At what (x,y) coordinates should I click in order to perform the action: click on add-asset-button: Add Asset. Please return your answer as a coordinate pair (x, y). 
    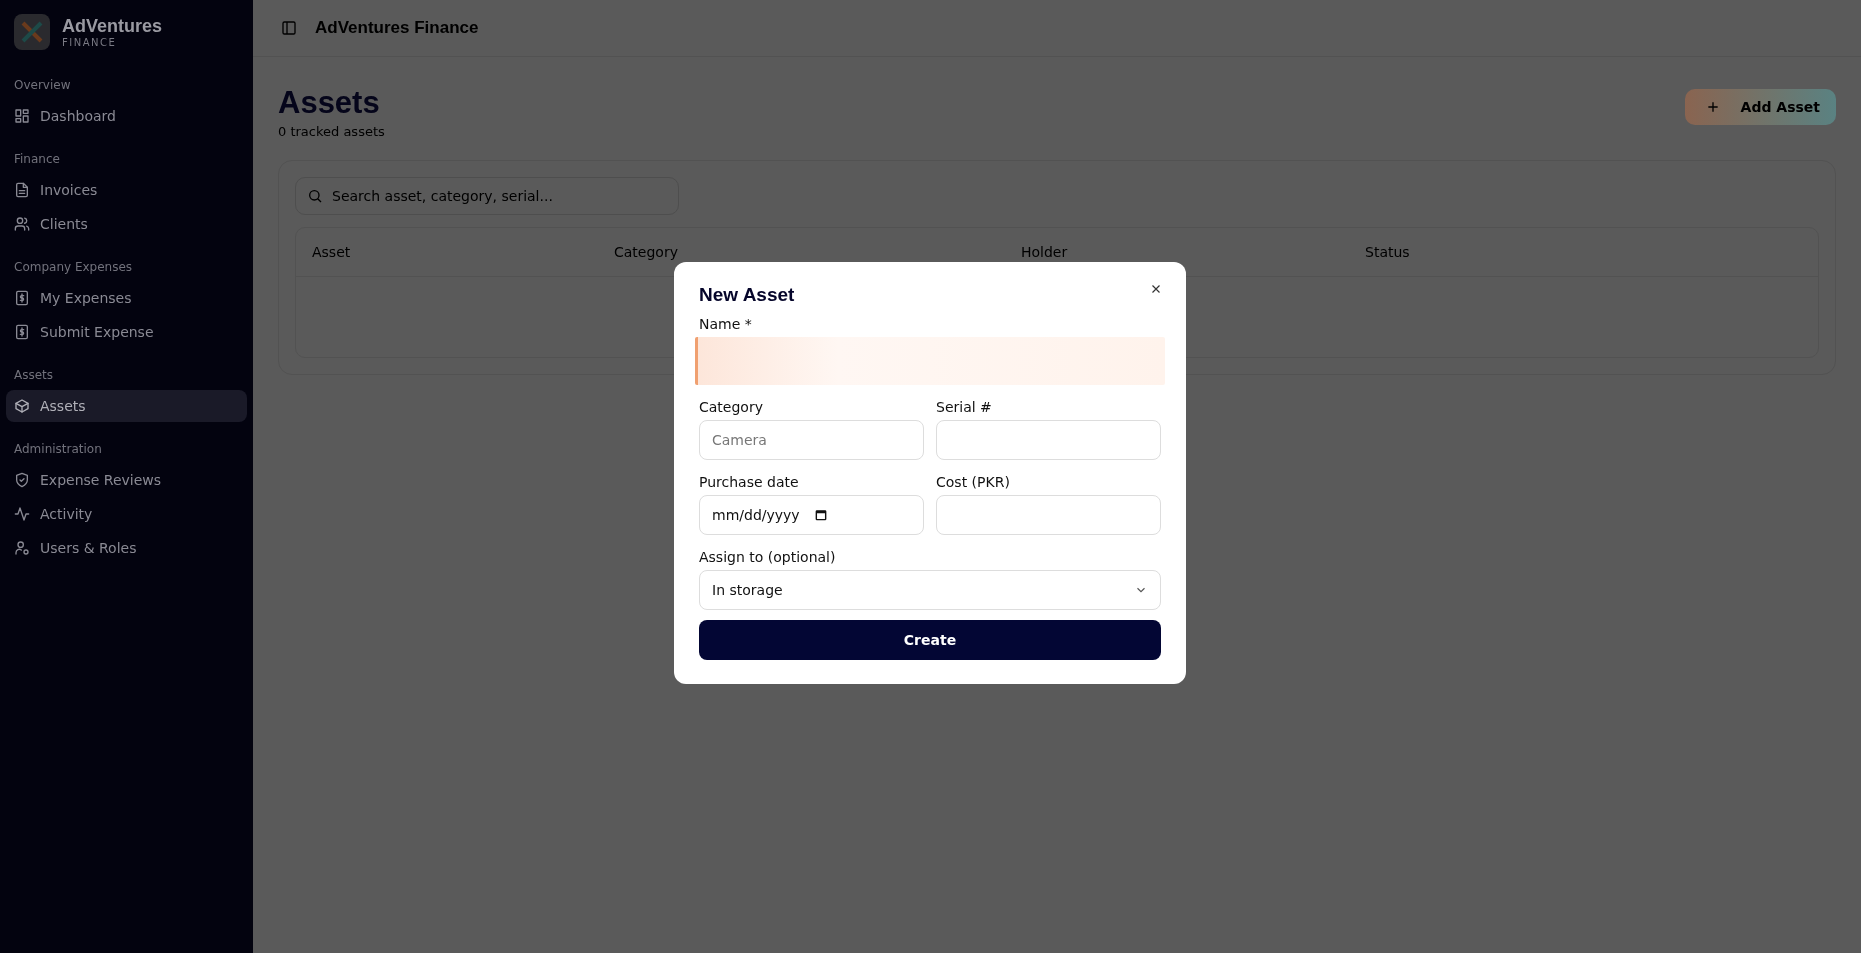
    Looking at the image, I should click on (1760, 107).